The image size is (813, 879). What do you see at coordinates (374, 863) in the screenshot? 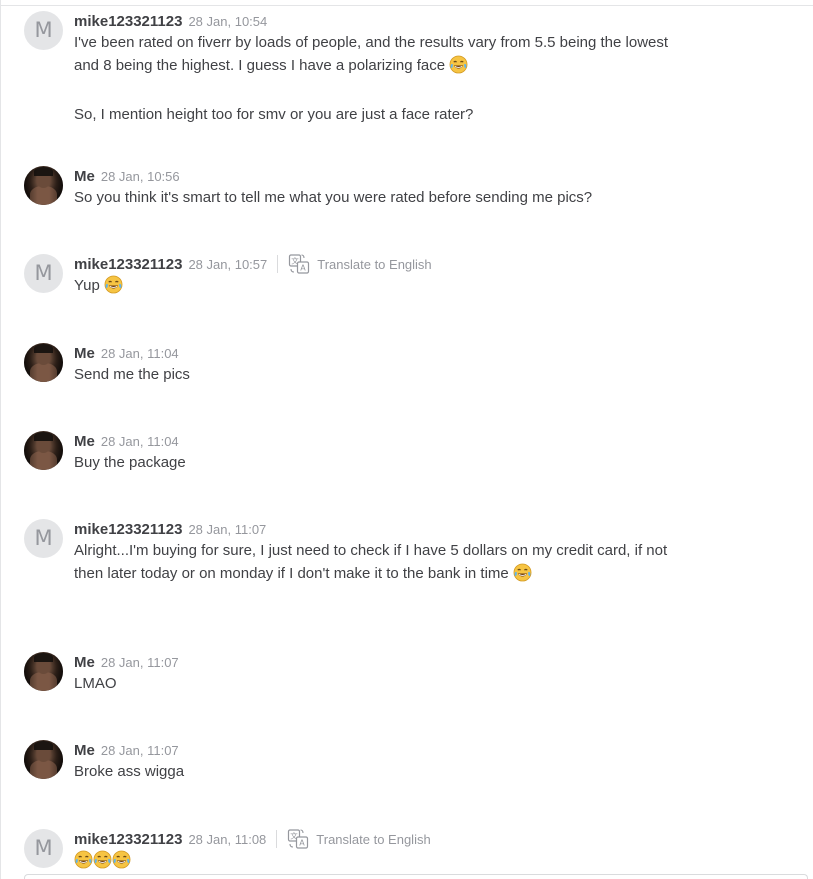
I see `message-body` at bounding box center [374, 863].